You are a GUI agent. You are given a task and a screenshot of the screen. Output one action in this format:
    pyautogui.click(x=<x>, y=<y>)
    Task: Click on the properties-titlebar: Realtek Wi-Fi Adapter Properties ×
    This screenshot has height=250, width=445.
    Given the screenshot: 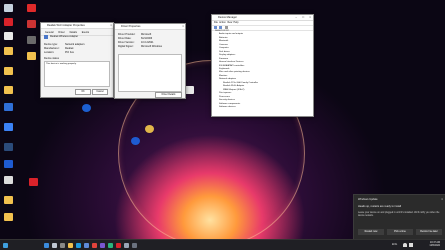 What is the action you would take?
    pyautogui.click(x=77, y=26)
    